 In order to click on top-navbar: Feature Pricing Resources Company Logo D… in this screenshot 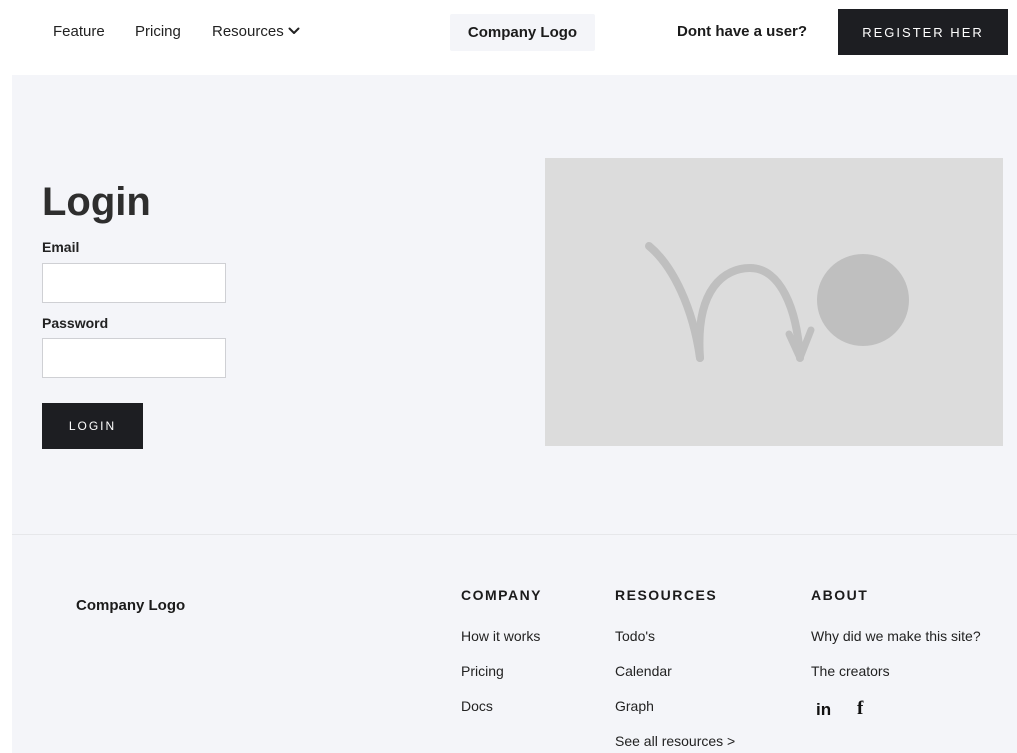, I will do `click(508, 35)`.